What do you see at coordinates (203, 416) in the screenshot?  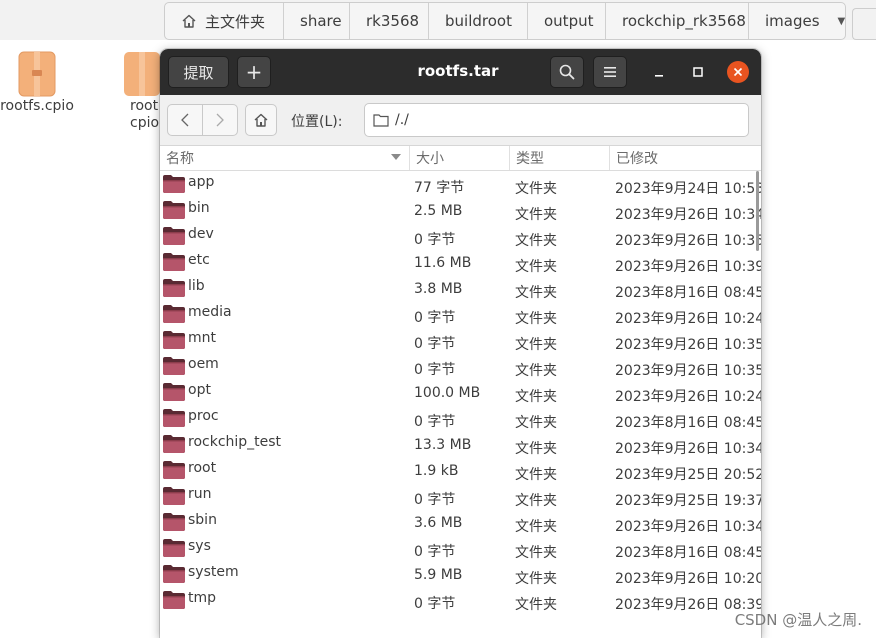 I see `file-name: proc` at bounding box center [203, 416].